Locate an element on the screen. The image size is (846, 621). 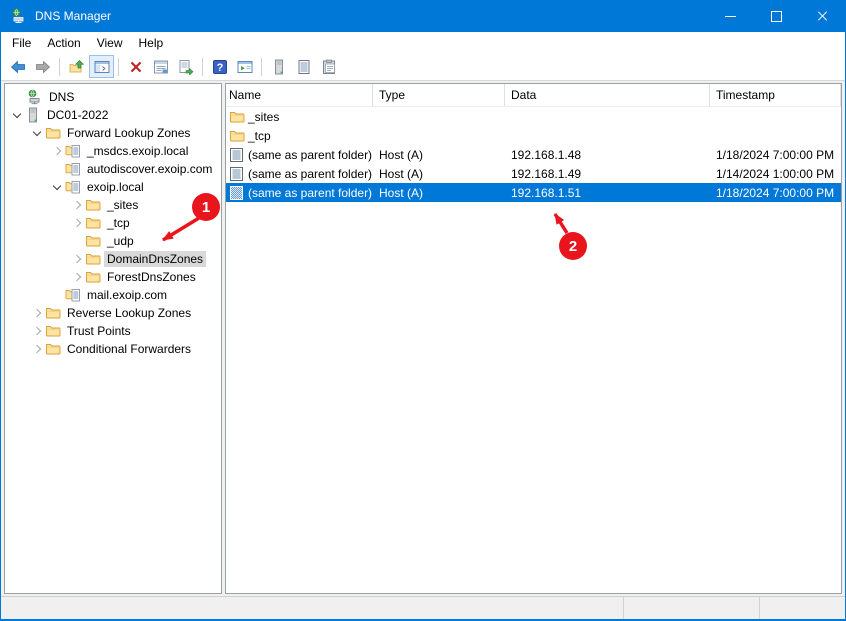
new-window-icon is located at coordinates (245, 67).